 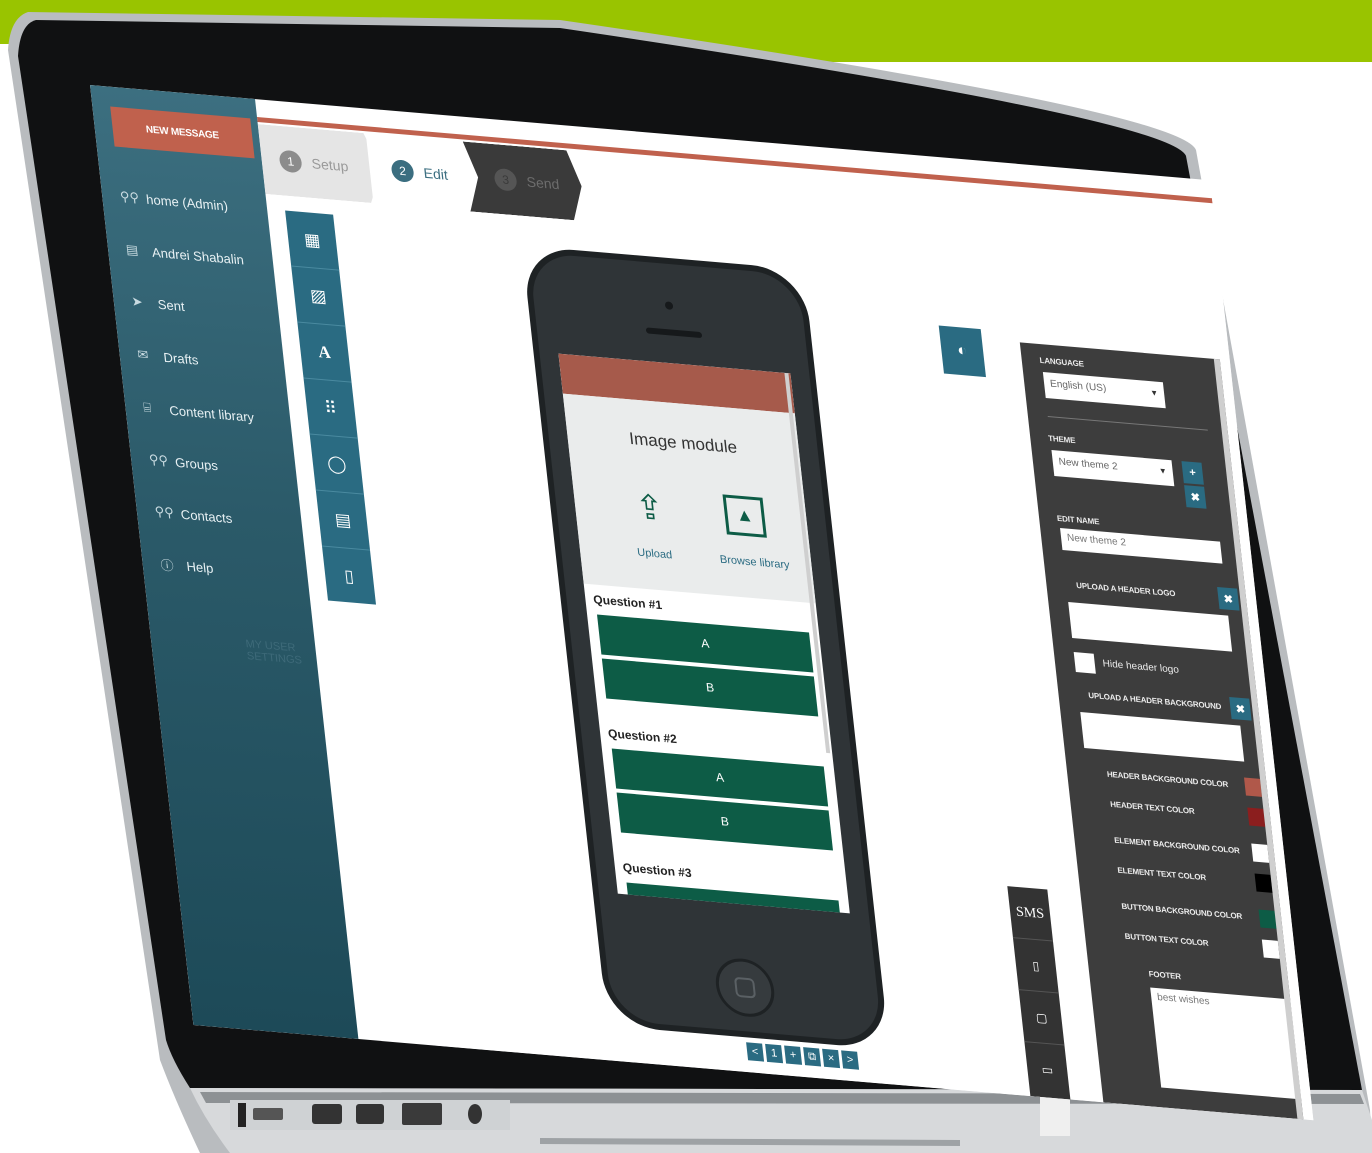 I want to click on image-module-title: Image module, so click(x=683, y=443).